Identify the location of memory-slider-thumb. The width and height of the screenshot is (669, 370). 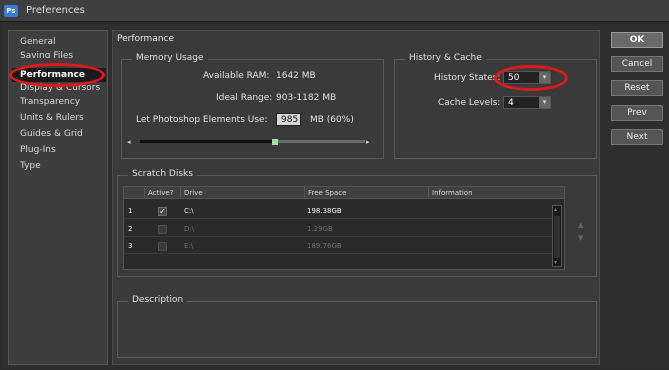
(275, 142).